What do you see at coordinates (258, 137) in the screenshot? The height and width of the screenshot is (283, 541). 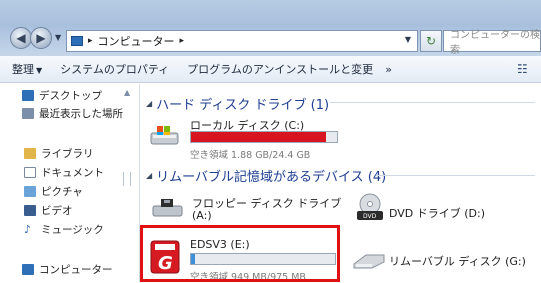 I see `drive-usage-fill` at bounding box center [258, 137].